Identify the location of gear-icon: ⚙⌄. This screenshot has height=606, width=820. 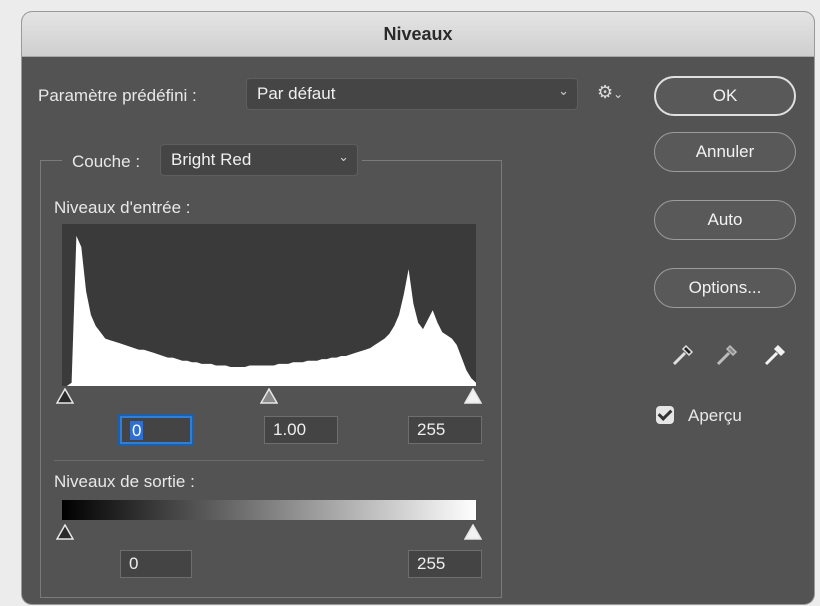
(610, 92).